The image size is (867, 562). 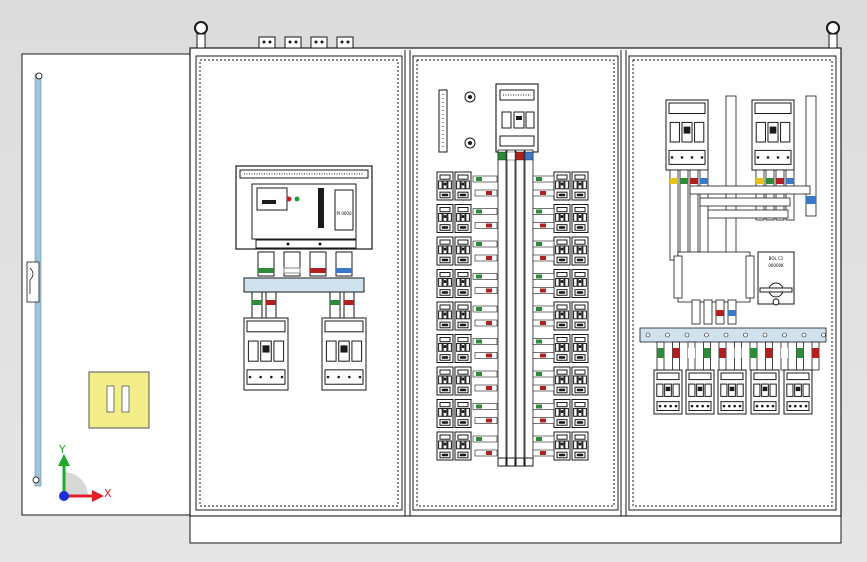 I want to click on right-outgoing-breakers, so click(x=733, y=392).